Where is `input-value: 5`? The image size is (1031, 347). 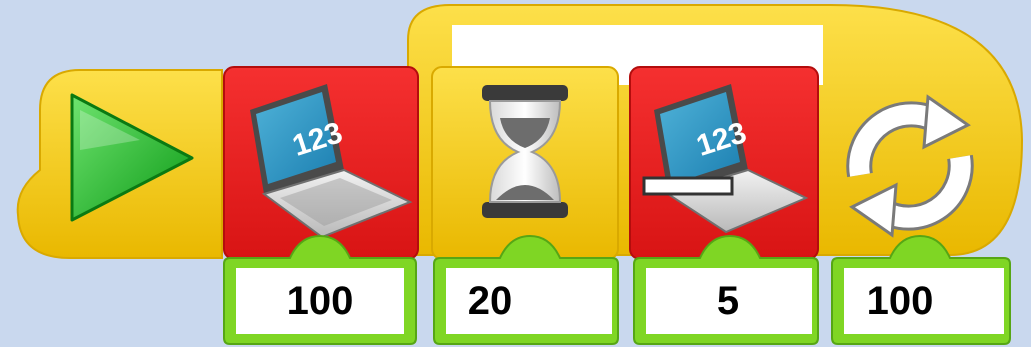
input-value: 5 is located at coordinates (728, 301).